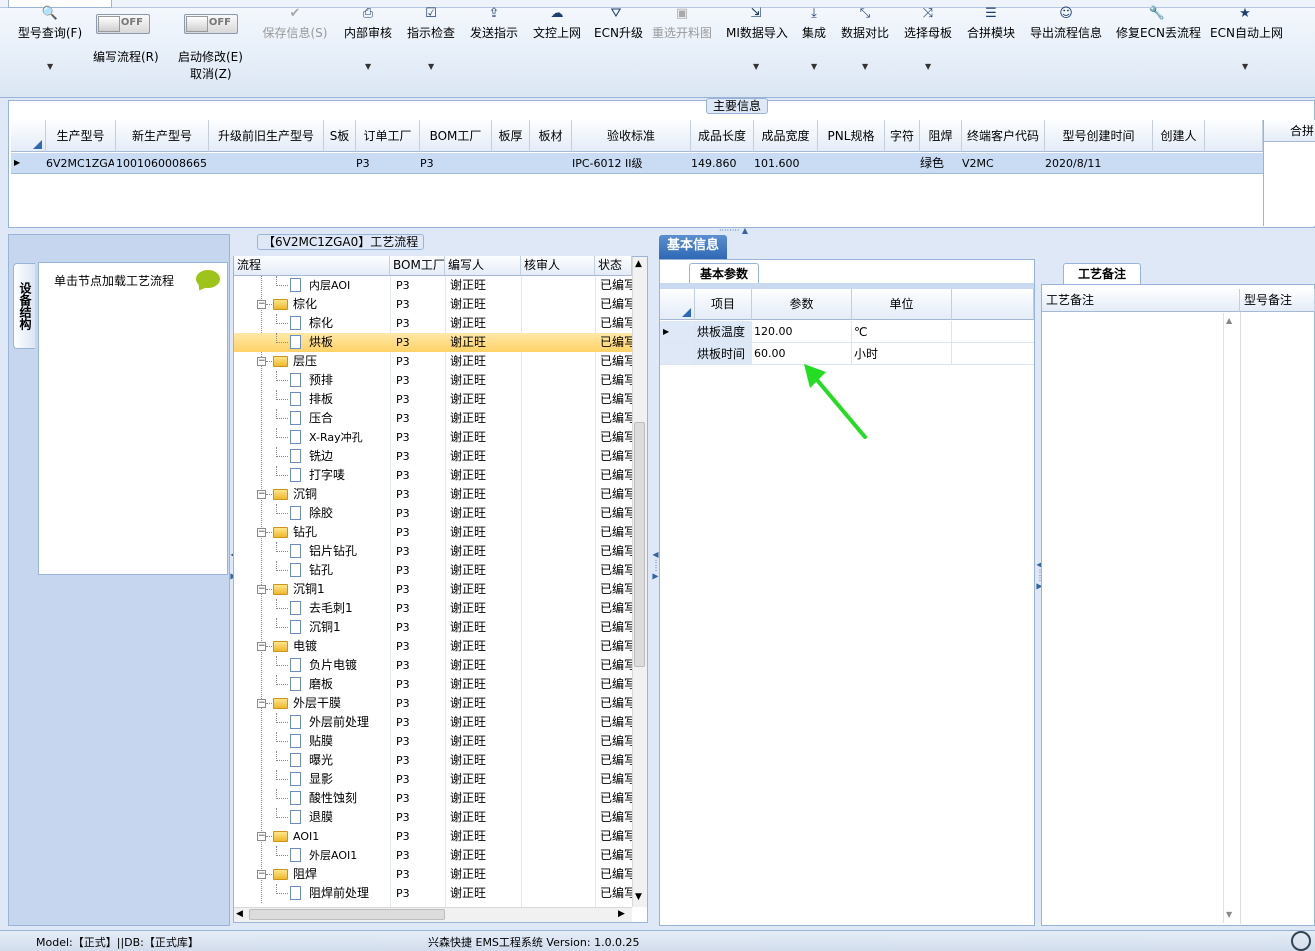  I want to click on toolbar-button-6: ⛛ ECN升级, so click(618, 23).